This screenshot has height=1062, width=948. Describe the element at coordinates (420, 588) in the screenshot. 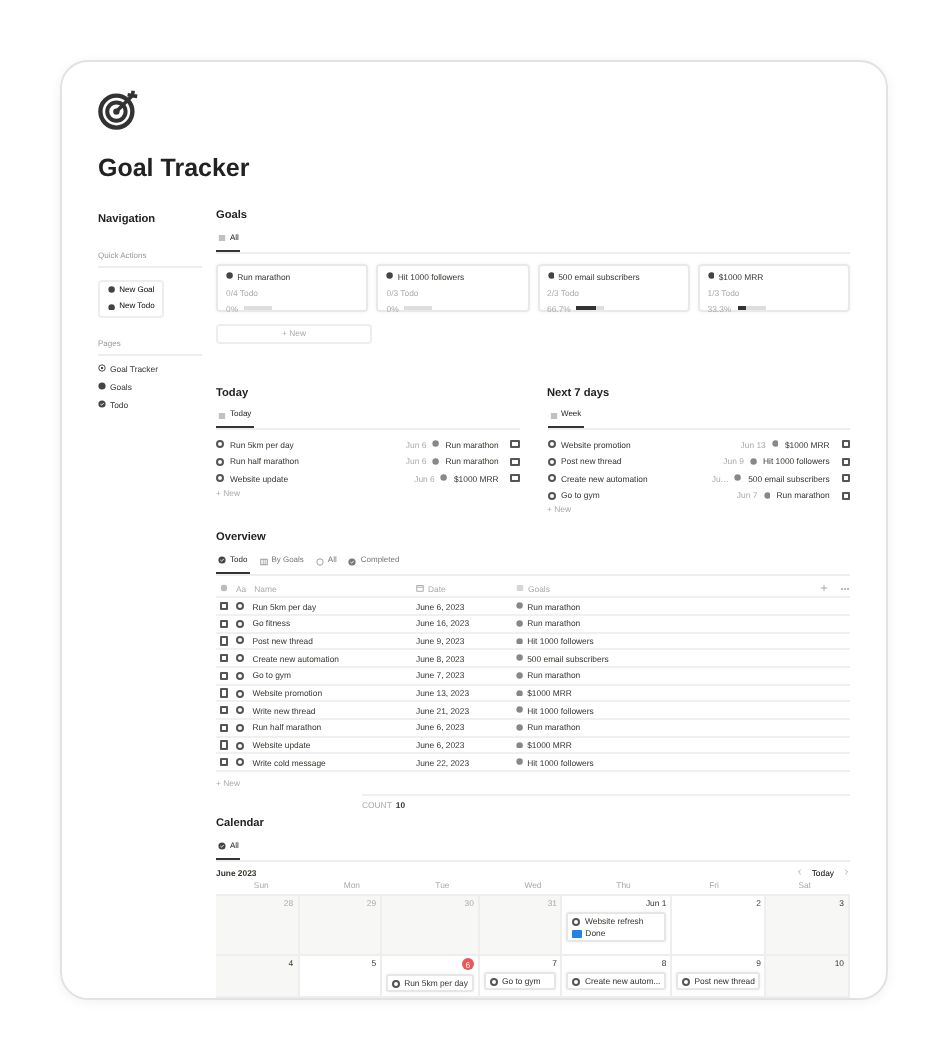

I see `calendar-icon` at that location.